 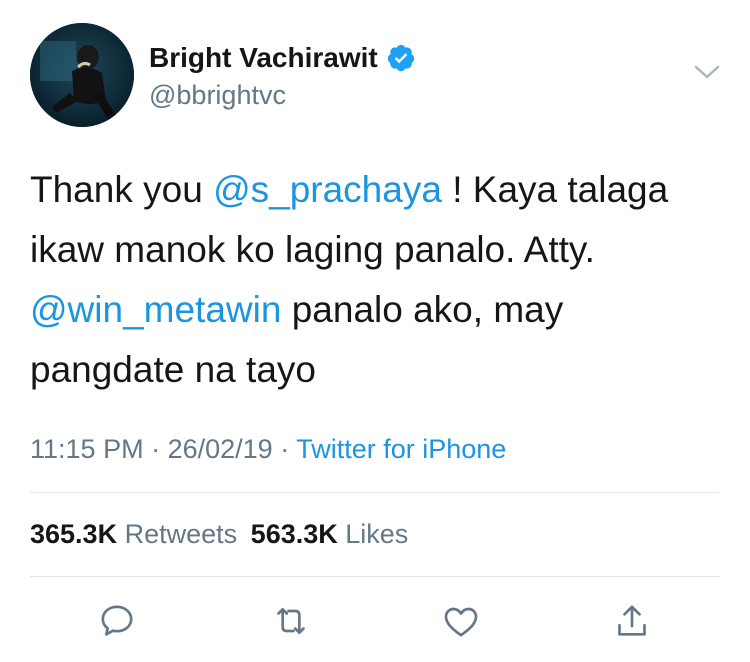 I want to click on tweet-actions, so click(x=375, y=621).